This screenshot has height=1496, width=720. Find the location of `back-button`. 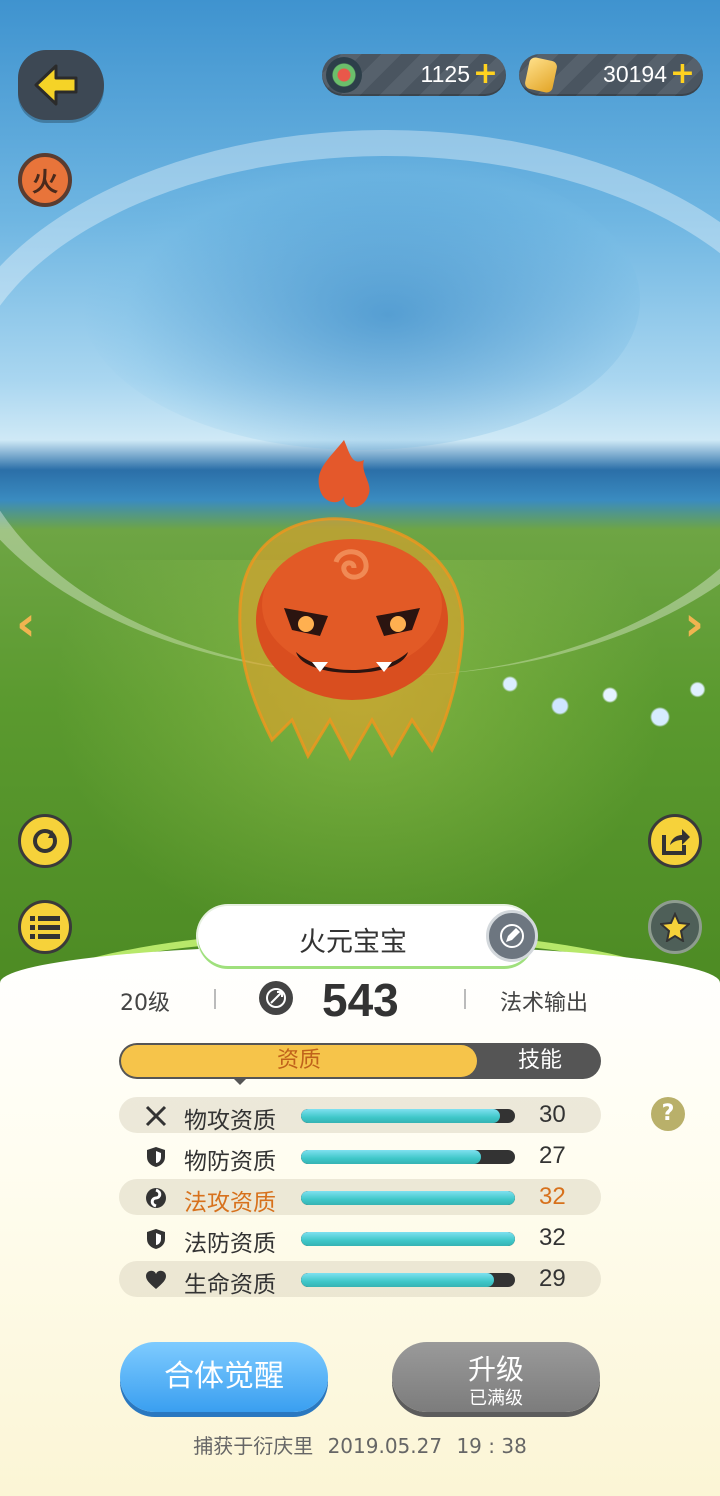

back-button is located at coordinates (61, 85).